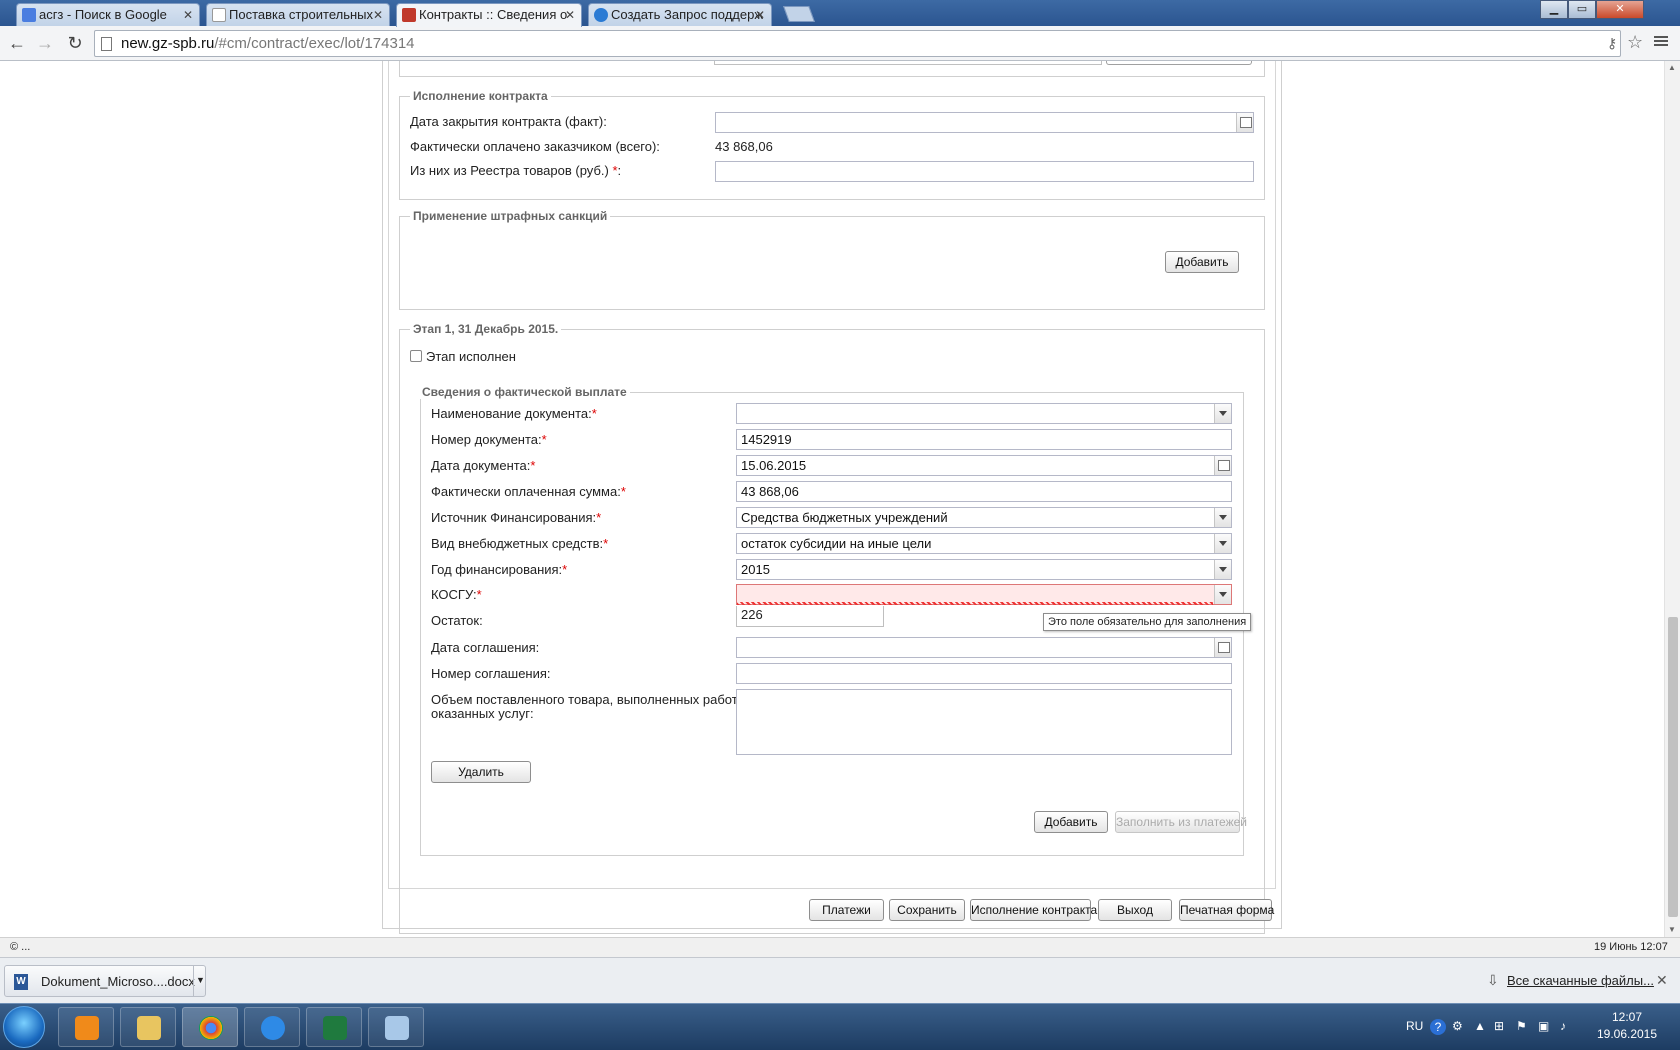  Describe the element at coordinates (516, 517) in the screenshot. I see `funding-source-label: Источник Финансирования:*` at that location.